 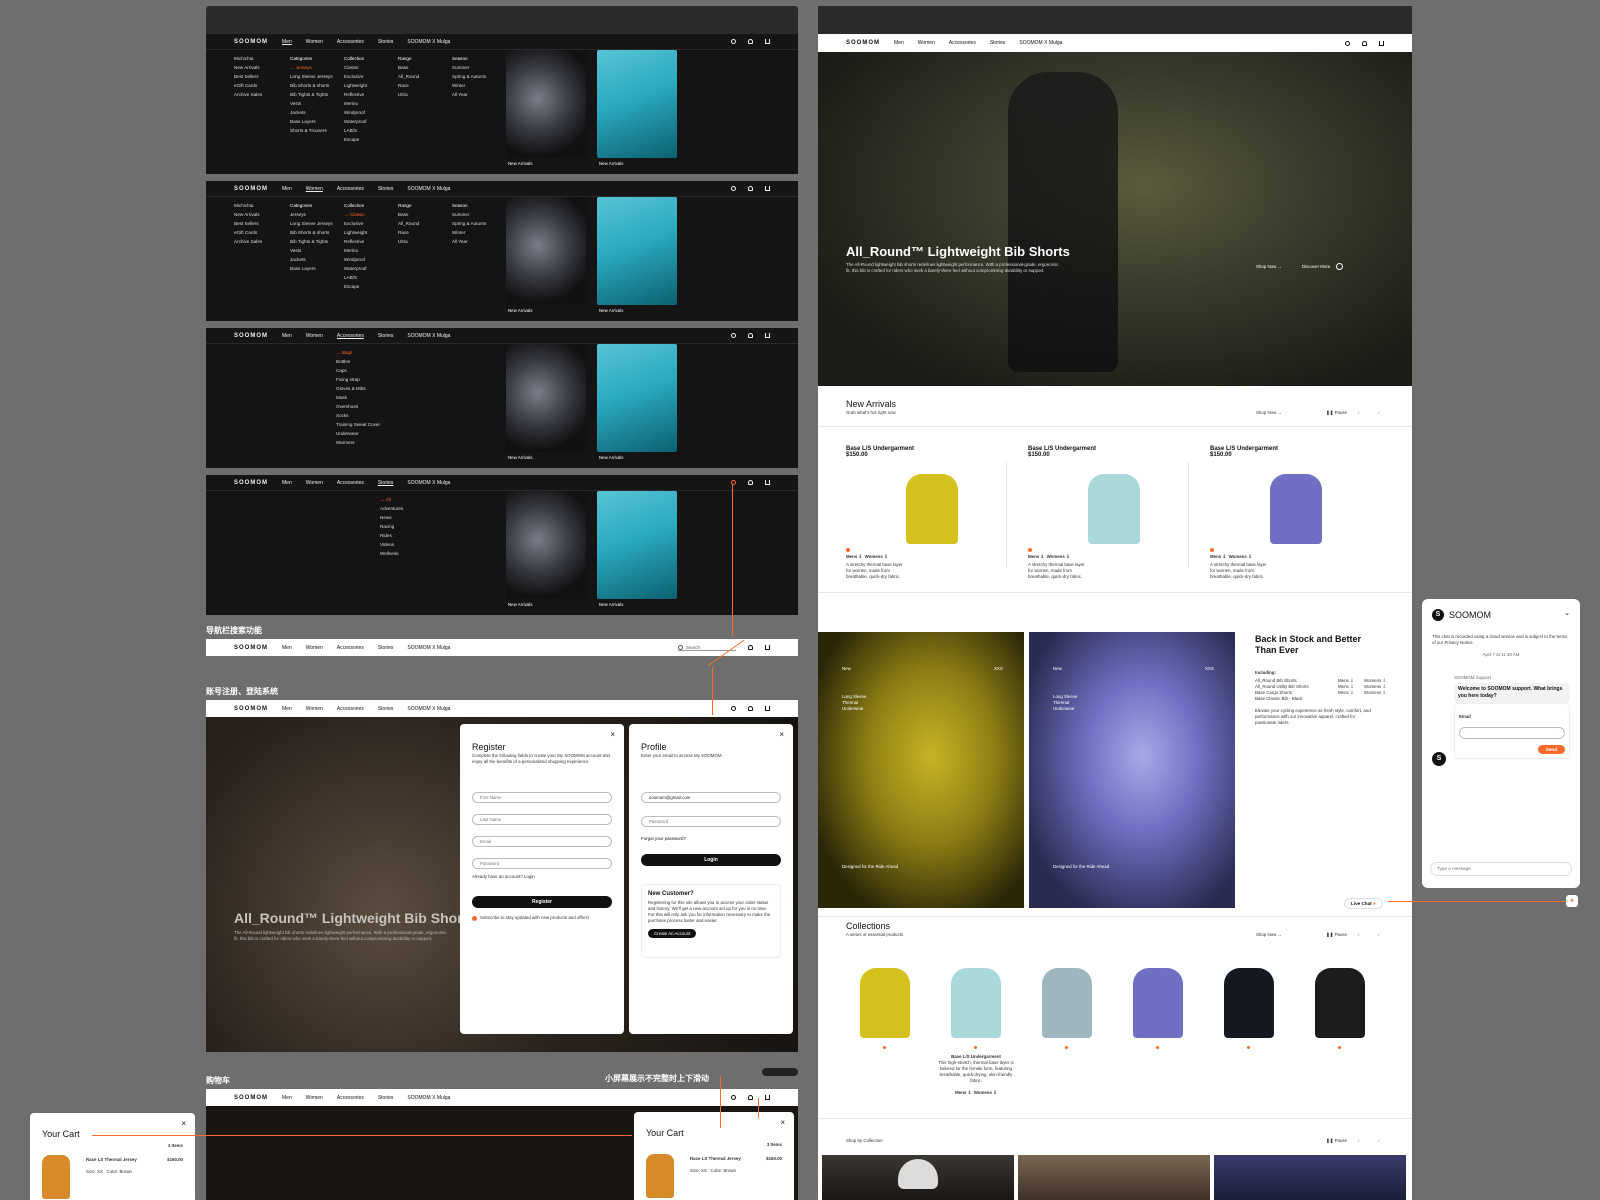 What do you see at coordinates (1501, 869) in the screenshot?
I see `chat-message-input: Type a message` at bounding box center [1501, 869].